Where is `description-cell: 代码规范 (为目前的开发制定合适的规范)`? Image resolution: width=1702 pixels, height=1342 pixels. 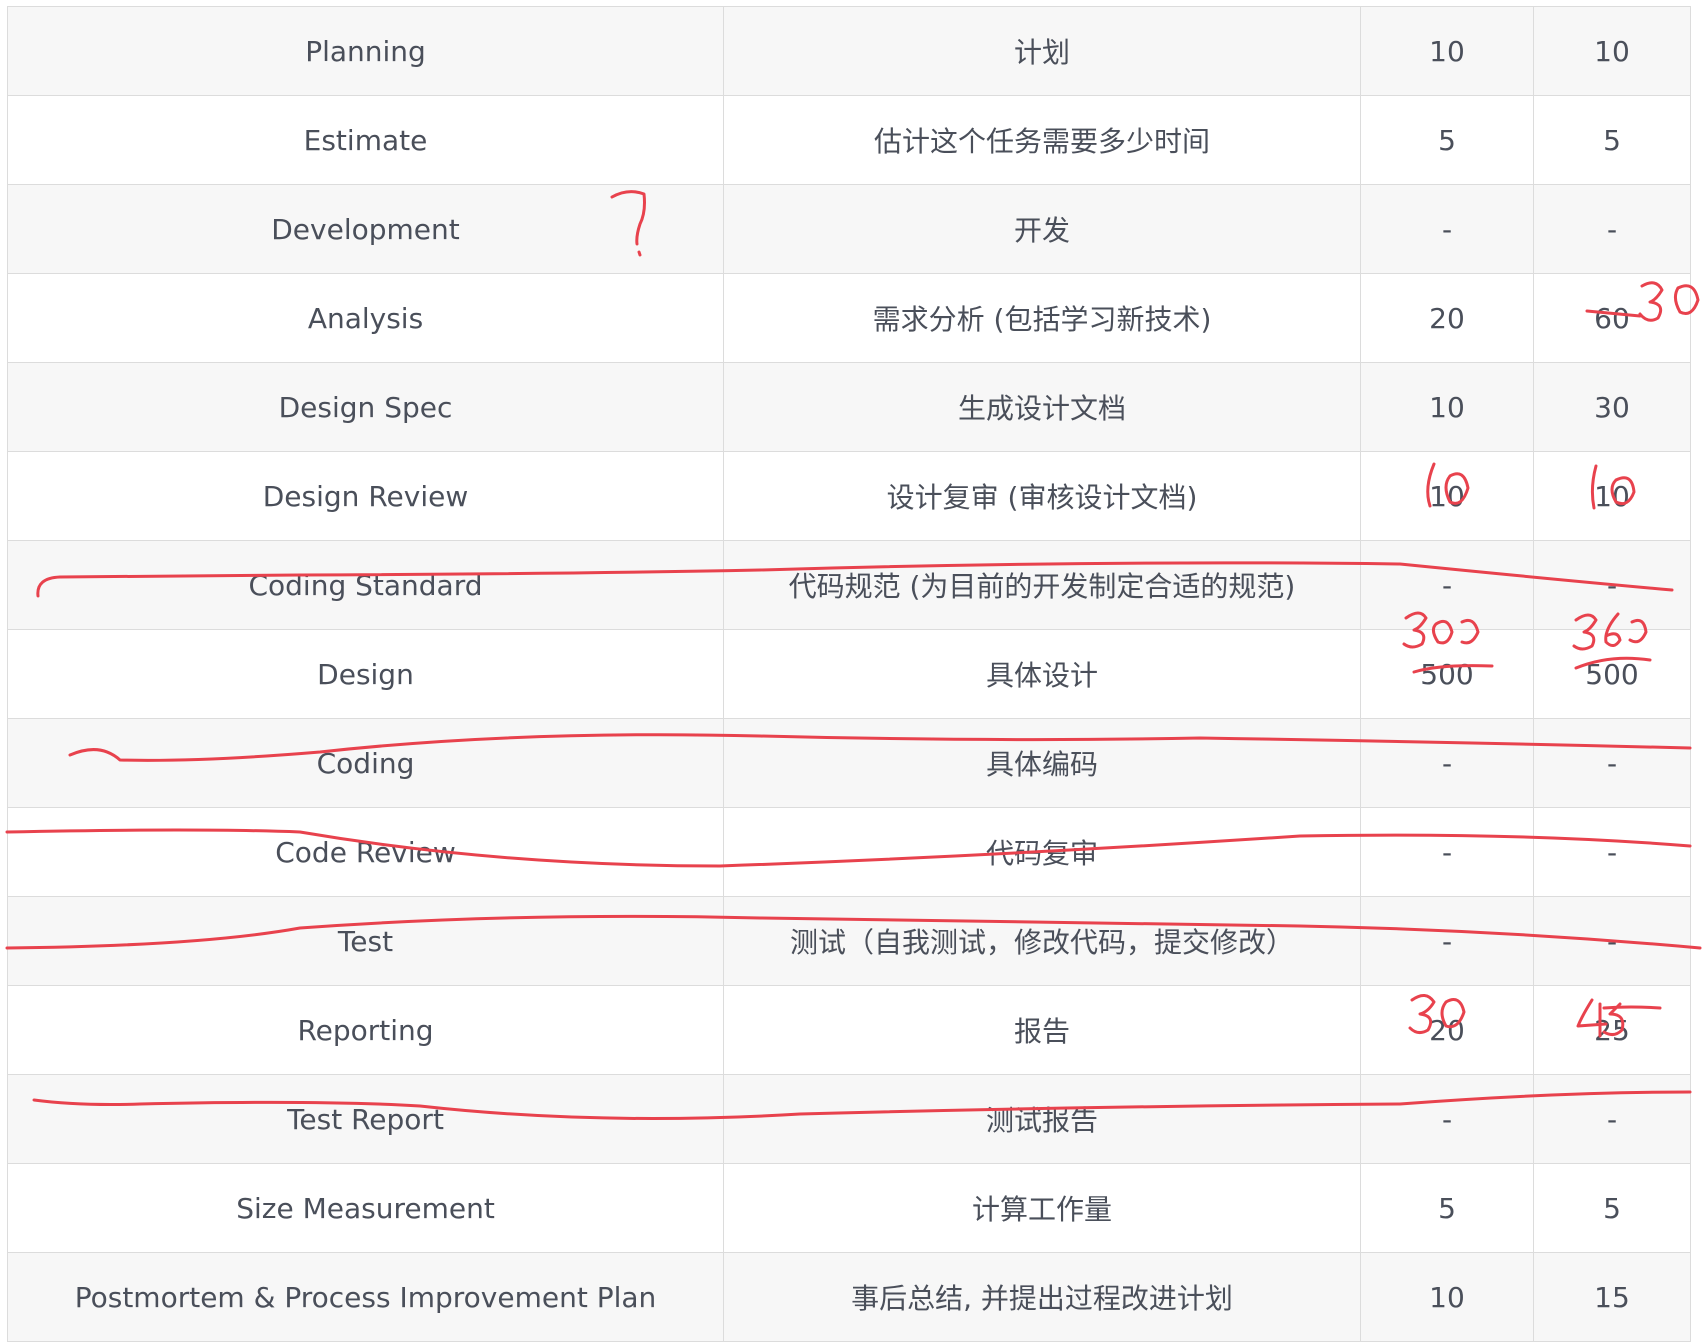 description-cell: 代码规范 (为目前的开发制定合适的规范) is located at coordinates (1042, 585).